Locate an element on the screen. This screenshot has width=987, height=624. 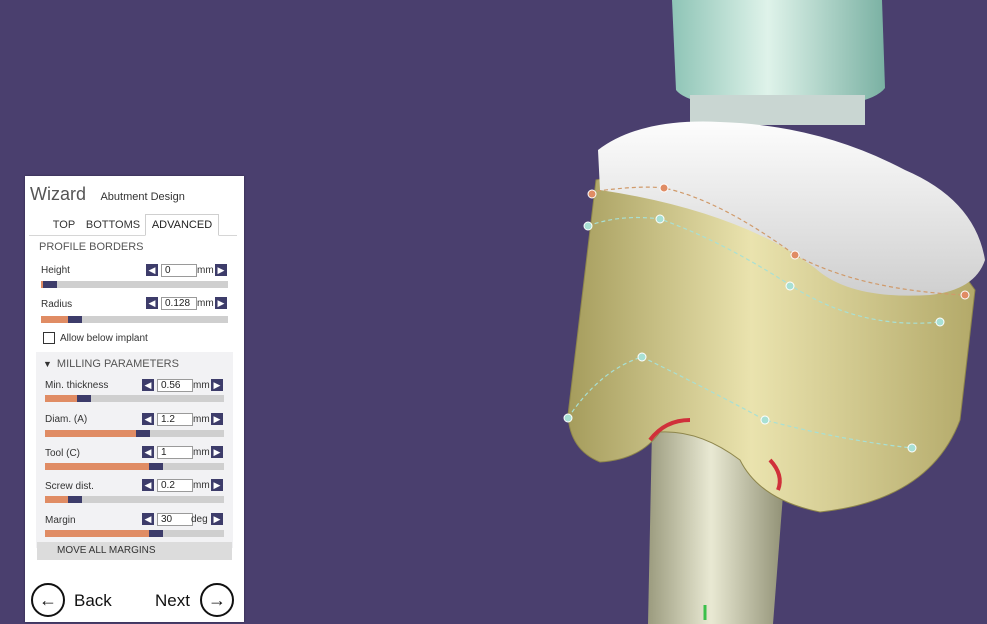
allow-below-implant-label: Allow below implant is located at coordinates (104, 338).